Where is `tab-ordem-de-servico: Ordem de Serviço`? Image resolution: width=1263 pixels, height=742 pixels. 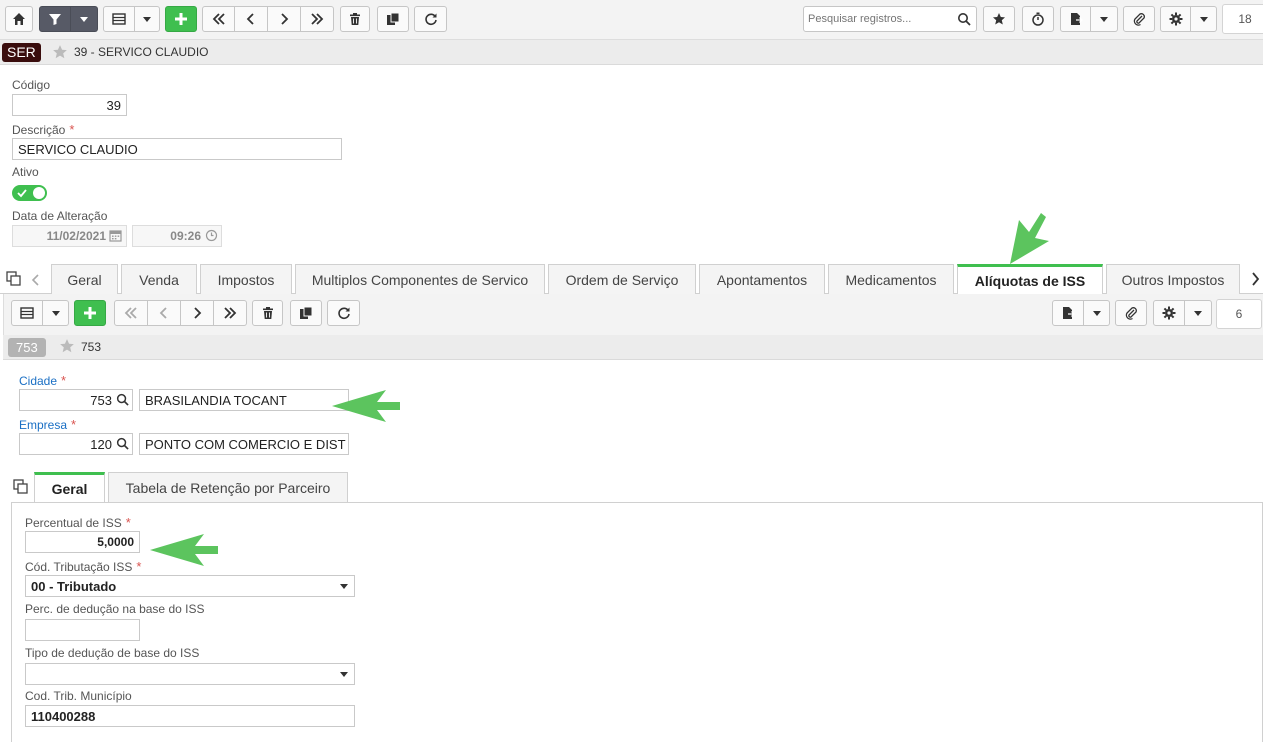 tab-ordem-de-servico: Ordem de Serviço is located at coordinates (622, 279).